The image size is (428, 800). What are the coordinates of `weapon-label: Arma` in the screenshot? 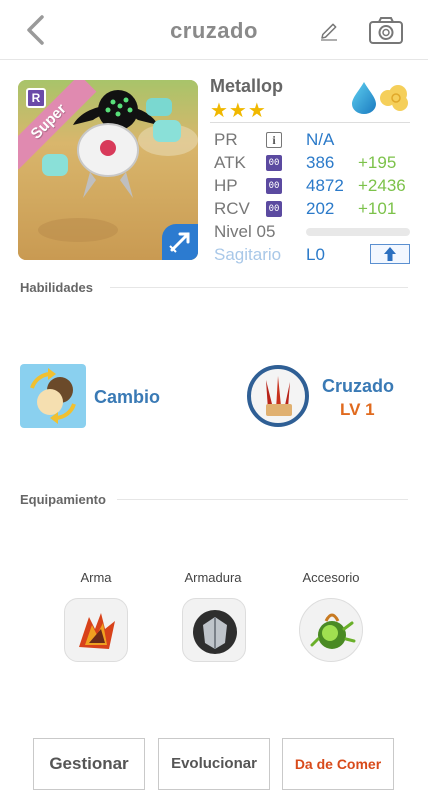 It's located at (96, 577).